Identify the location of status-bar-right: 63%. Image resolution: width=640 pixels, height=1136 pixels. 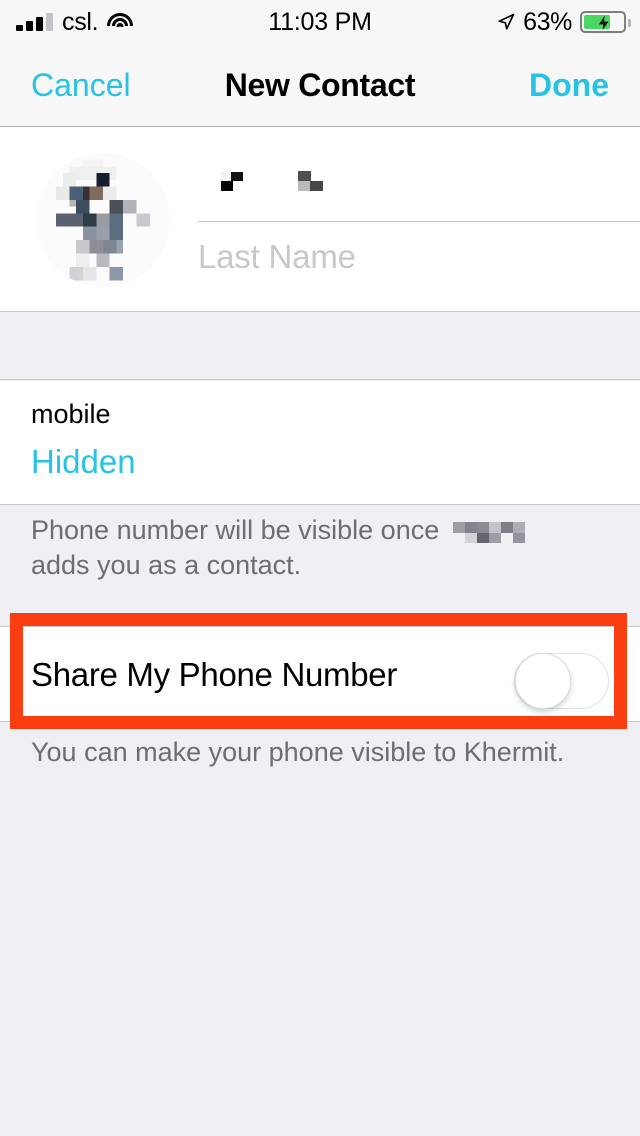
(564, 22).